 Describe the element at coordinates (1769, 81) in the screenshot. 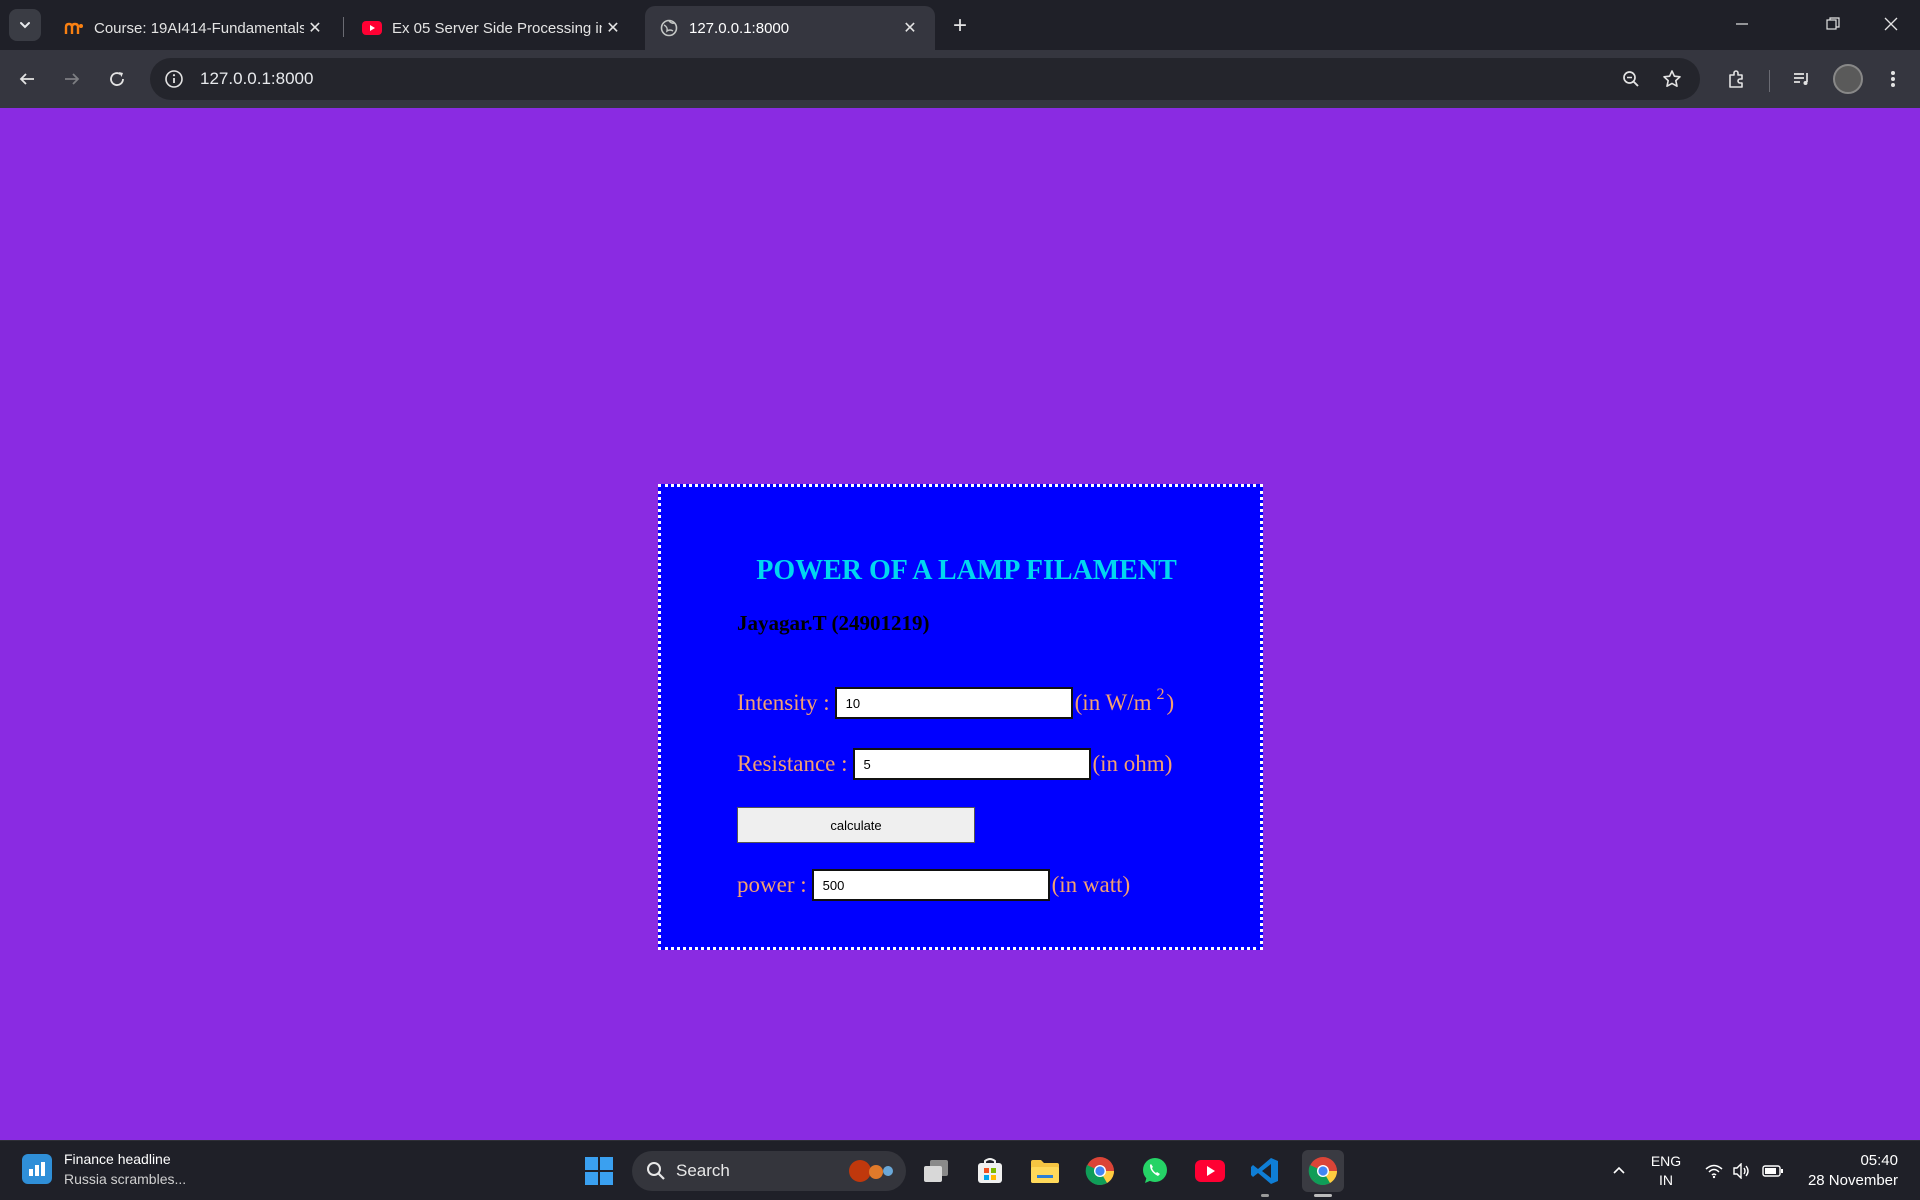

I see `toolbar-divider` at that location.